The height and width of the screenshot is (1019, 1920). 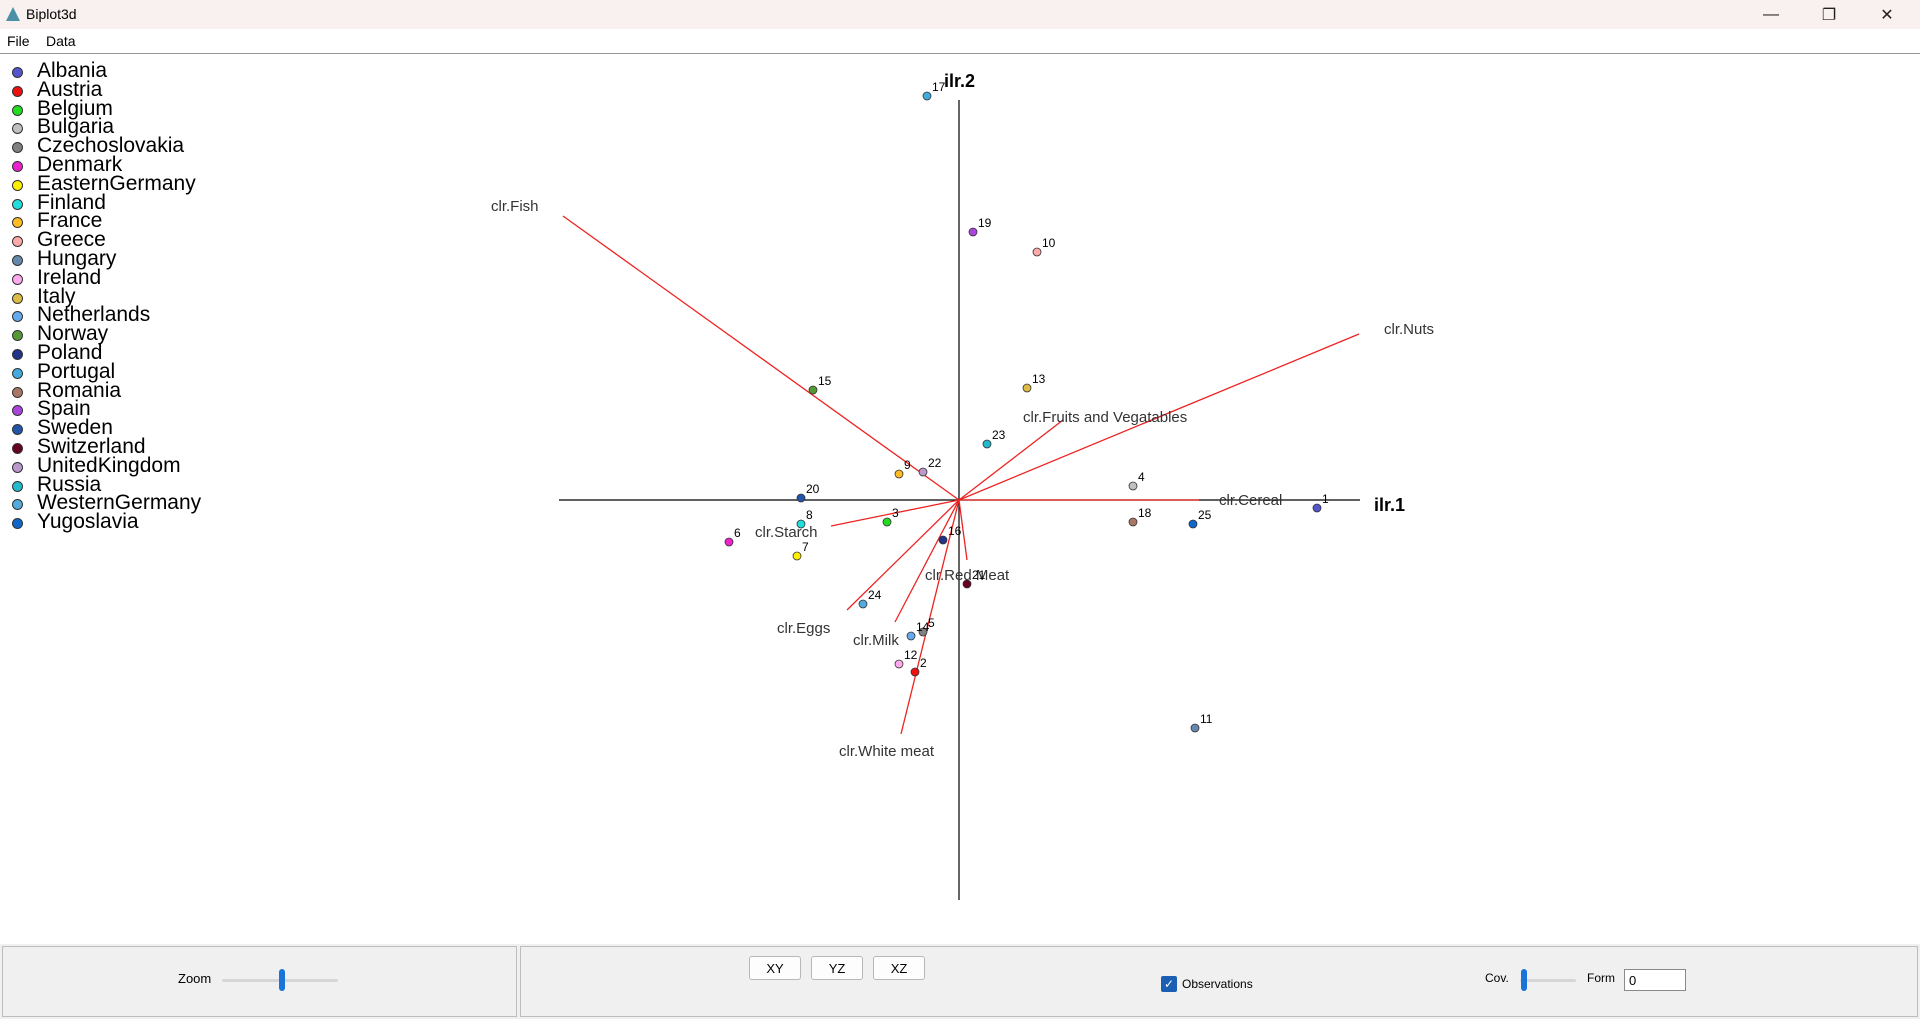 What do you see at coordinates (775, 968) in the screenshot?
I see `view-xy-button: XY` at bounding box center [775, 968].